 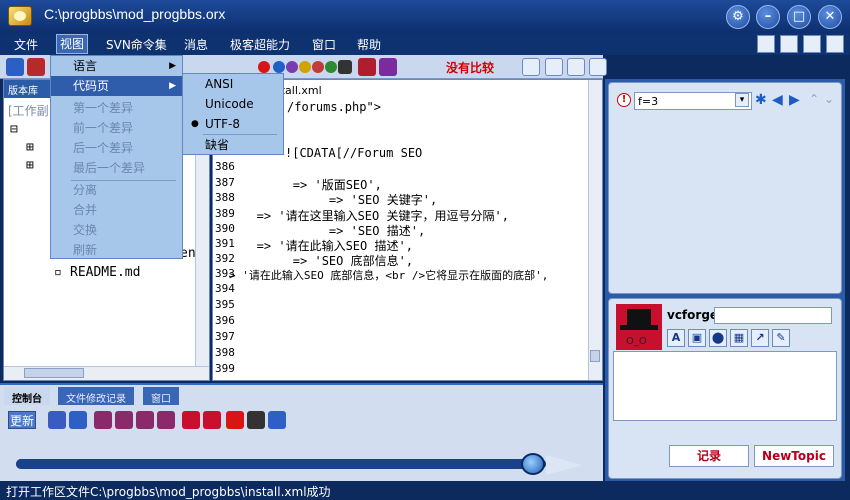 What do you see at coordinates (814, 99) in the screenshot?
I see `up-icon: ⌃` at bounding box center [814, 99].